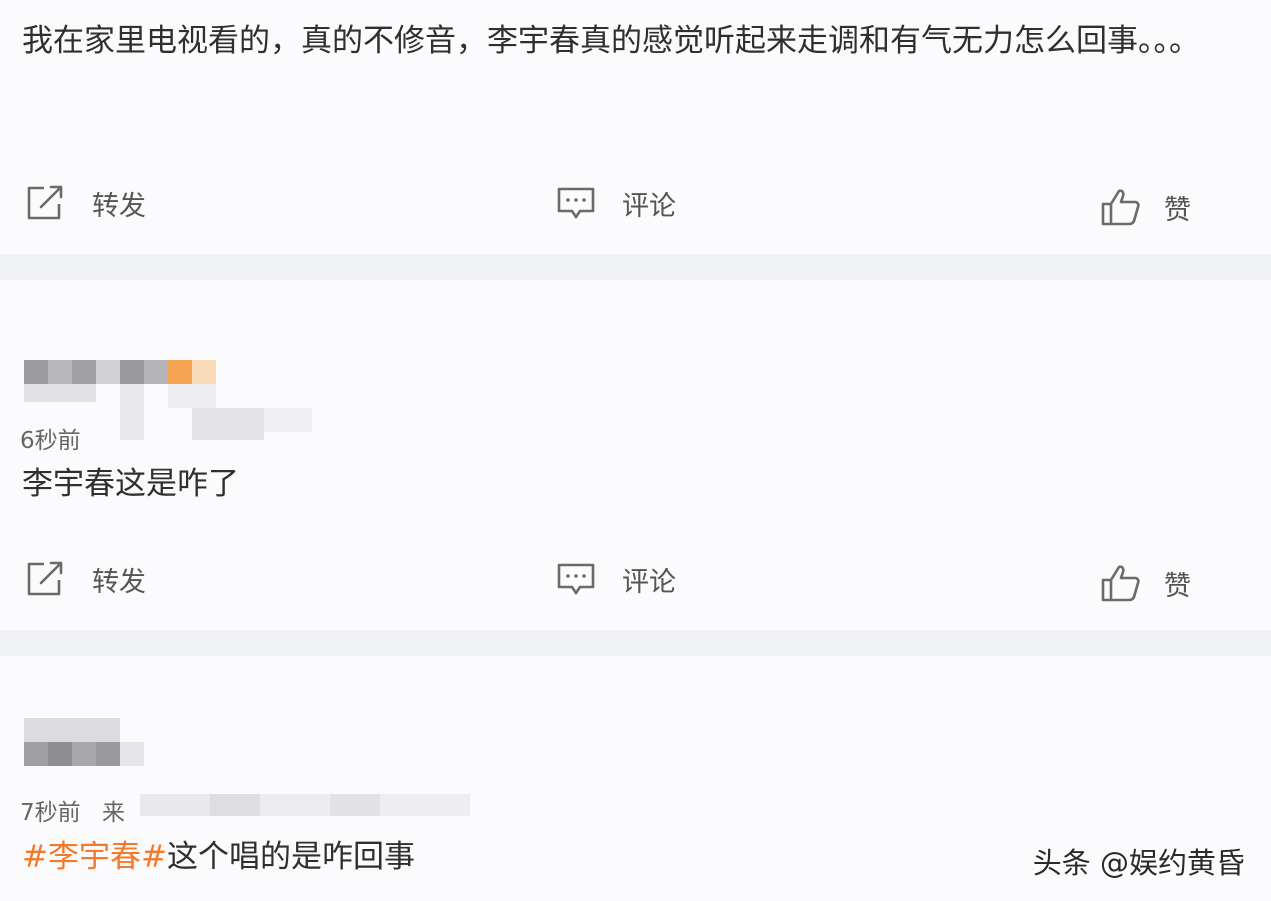  Describe the element at coordinates (113, 813) in the screenshot. I see `post-source: 来` at that location.